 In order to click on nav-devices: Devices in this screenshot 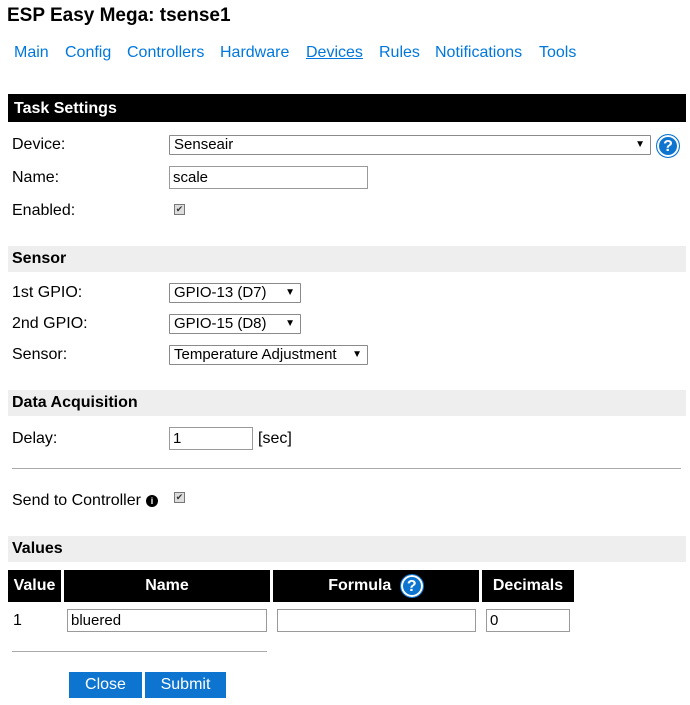, I will do `click(334, 53)`.